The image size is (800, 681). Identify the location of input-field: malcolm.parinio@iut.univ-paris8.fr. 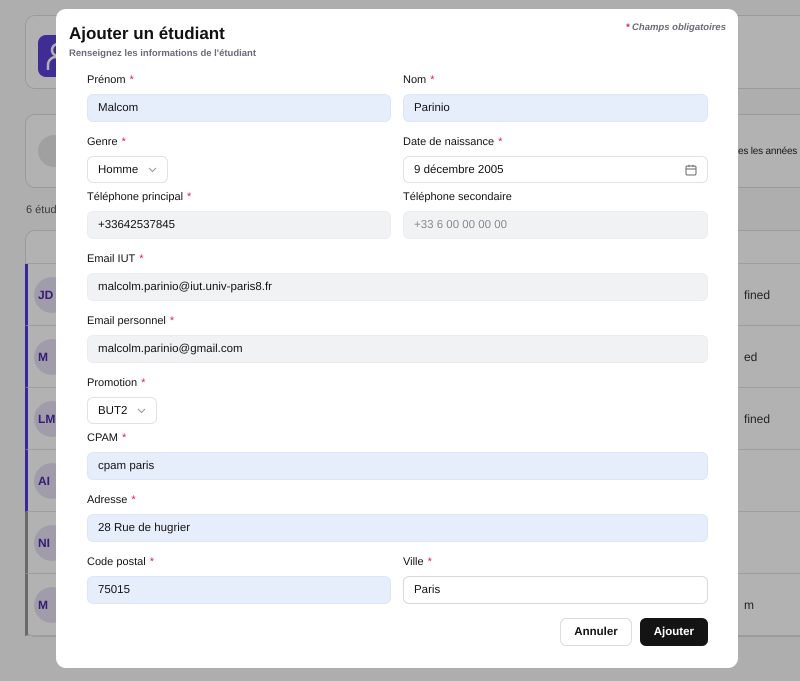
(397, 287).